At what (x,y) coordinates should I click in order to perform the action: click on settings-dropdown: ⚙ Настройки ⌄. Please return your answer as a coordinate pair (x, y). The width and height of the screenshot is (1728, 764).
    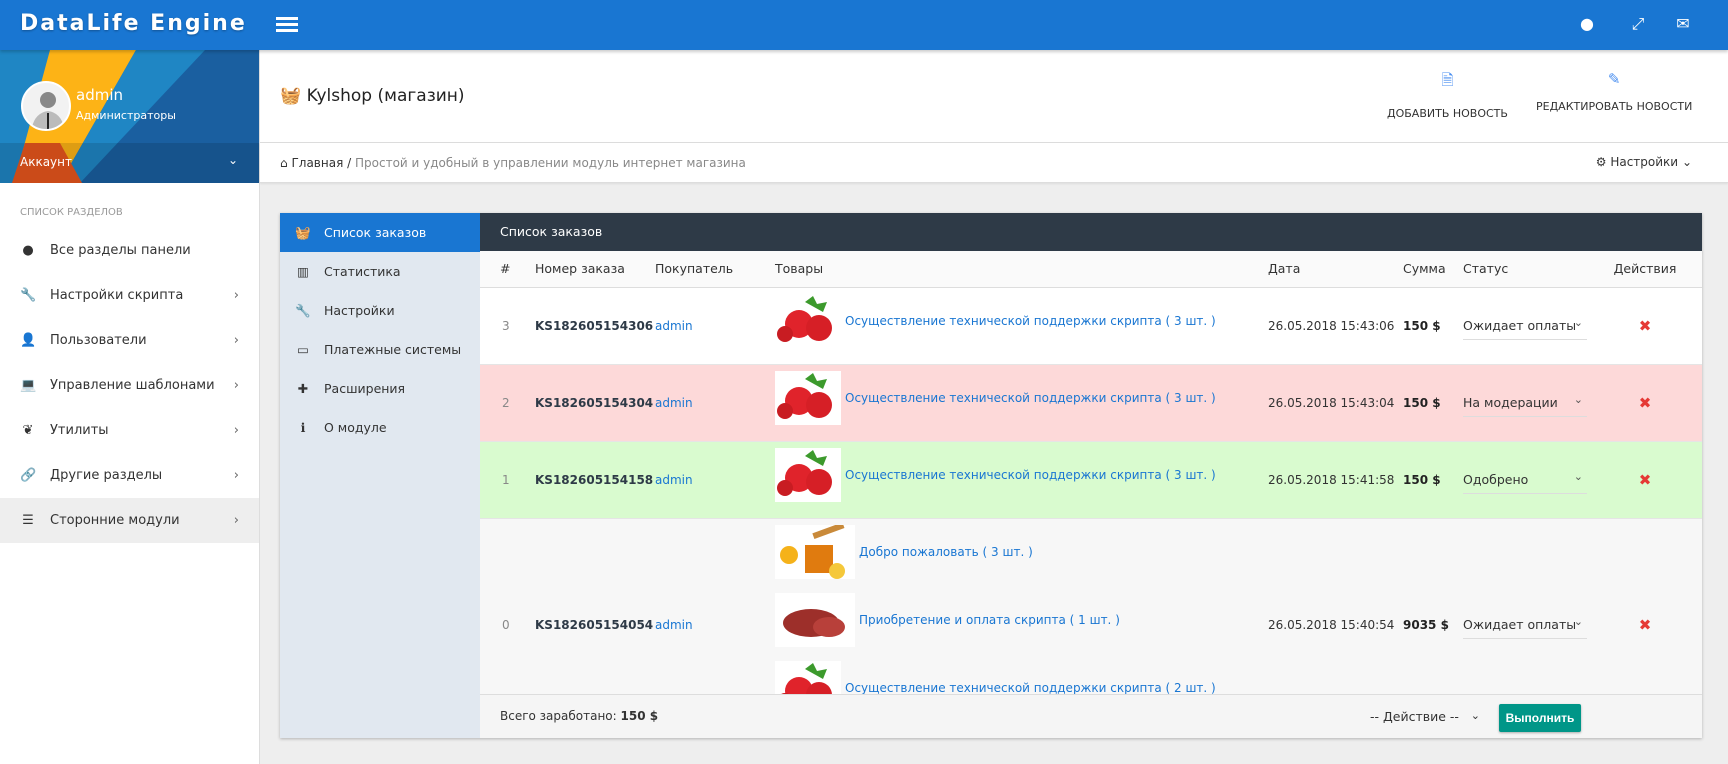
    Looking at the image, I should click on (1644, 162).